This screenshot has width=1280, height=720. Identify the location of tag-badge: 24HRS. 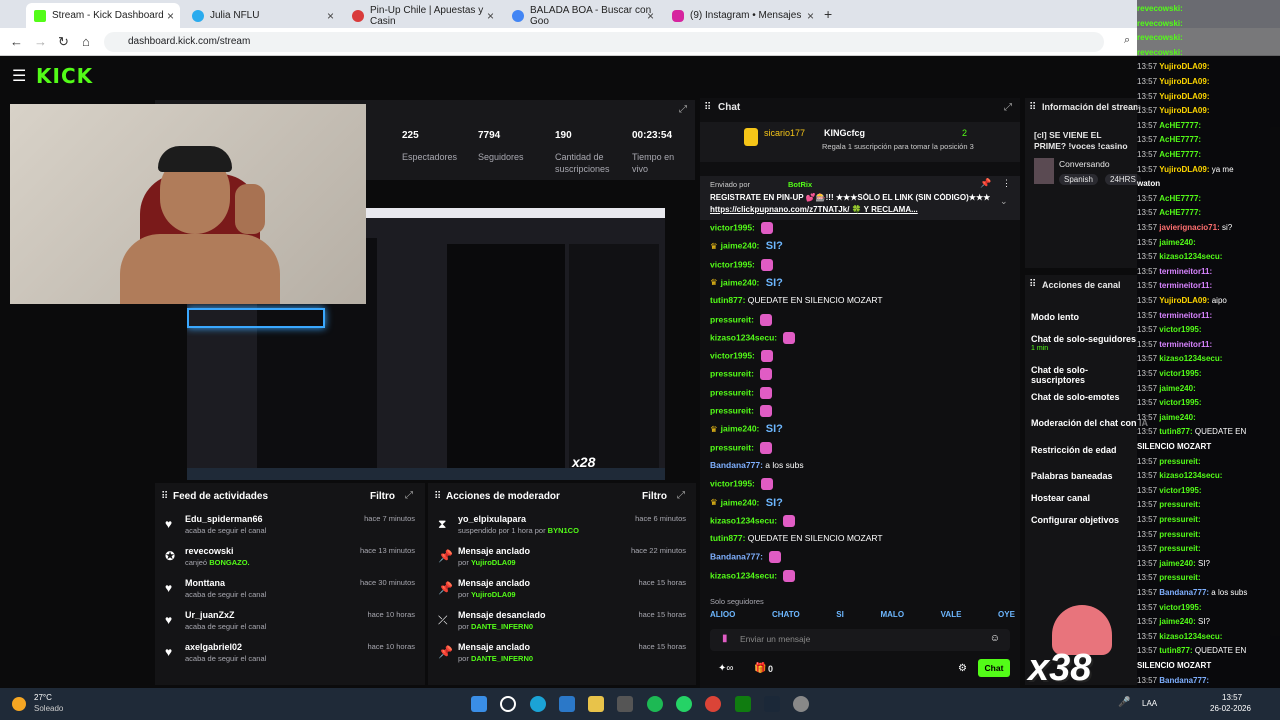
(1123, 179).